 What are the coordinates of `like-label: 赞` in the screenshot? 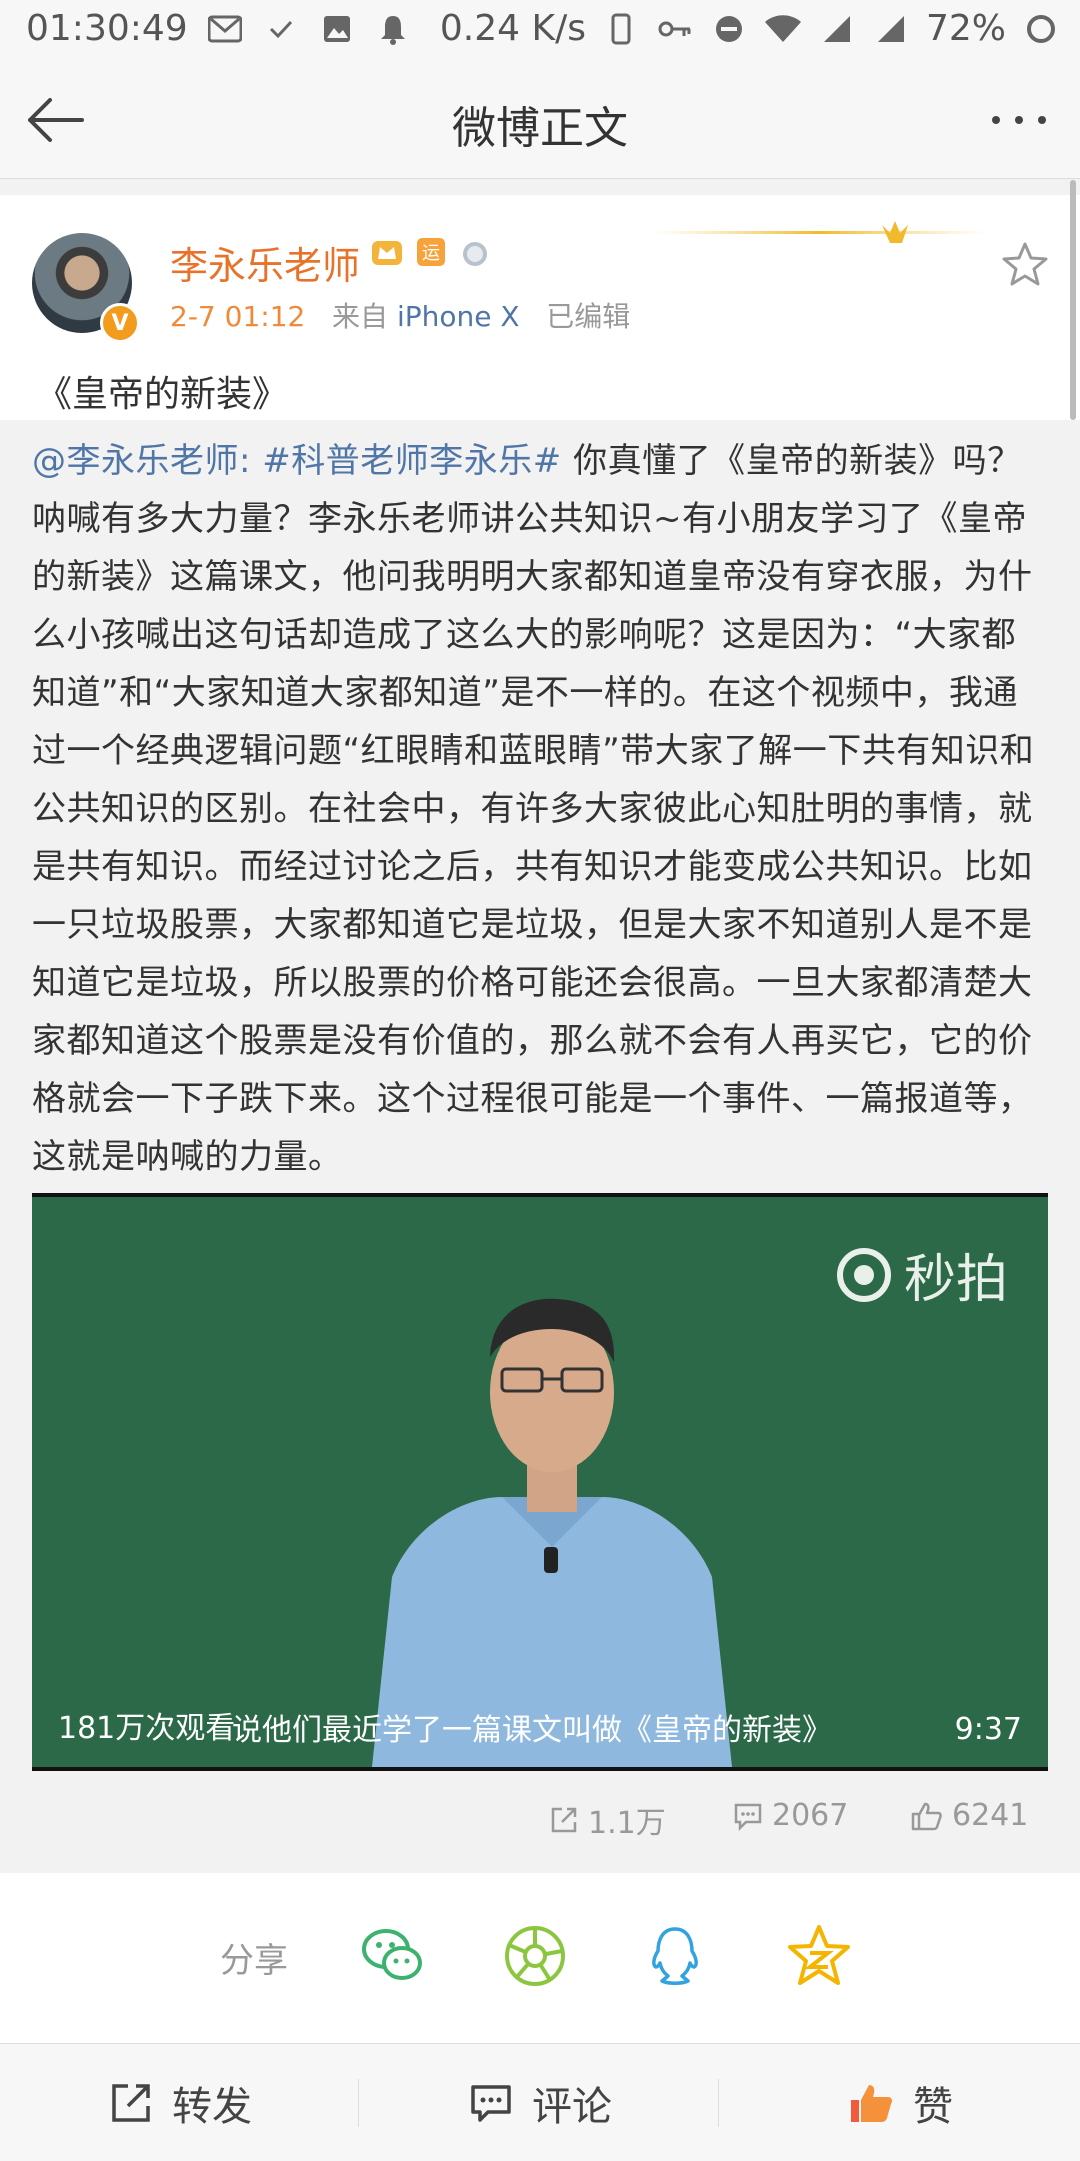 It's located at (933, 2106).